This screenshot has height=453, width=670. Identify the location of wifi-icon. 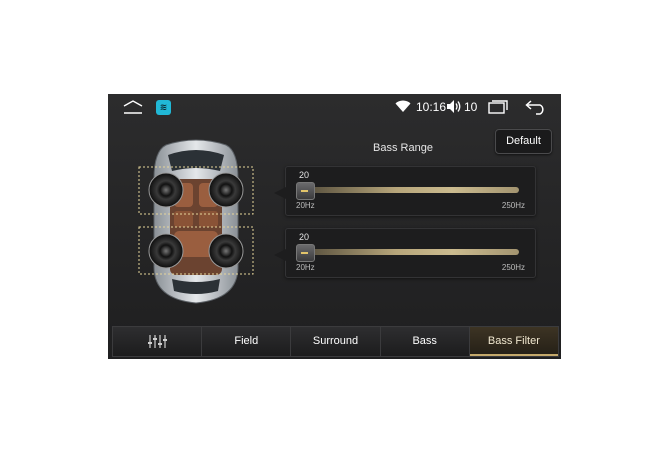
(403, 106).